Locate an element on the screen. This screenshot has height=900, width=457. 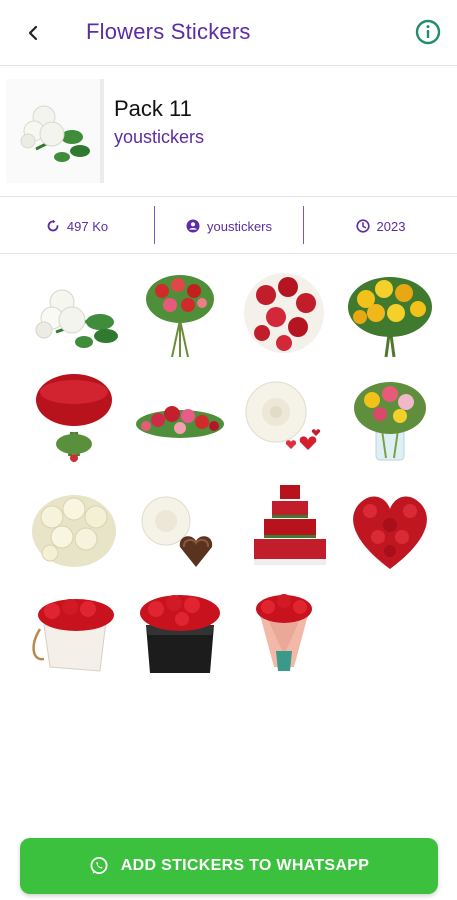
size-label: 497 Ko is located at coordinates (87, 226).